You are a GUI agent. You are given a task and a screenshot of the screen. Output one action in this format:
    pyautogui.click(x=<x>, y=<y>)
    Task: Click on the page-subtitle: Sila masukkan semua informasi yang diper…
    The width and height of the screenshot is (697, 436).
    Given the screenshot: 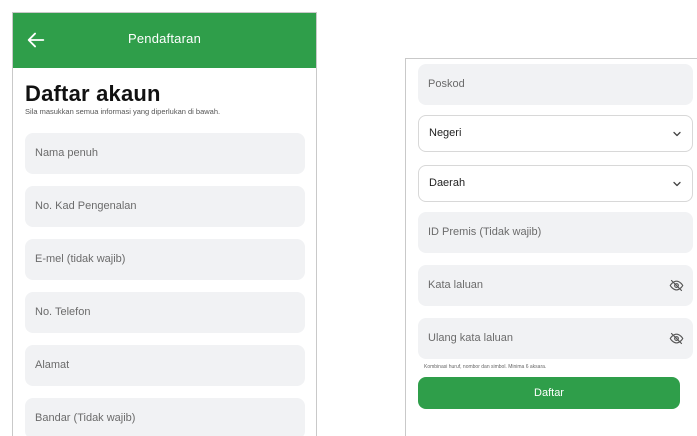 What is the action you would take?
    pyautogui.click(x=123, y=111)
    